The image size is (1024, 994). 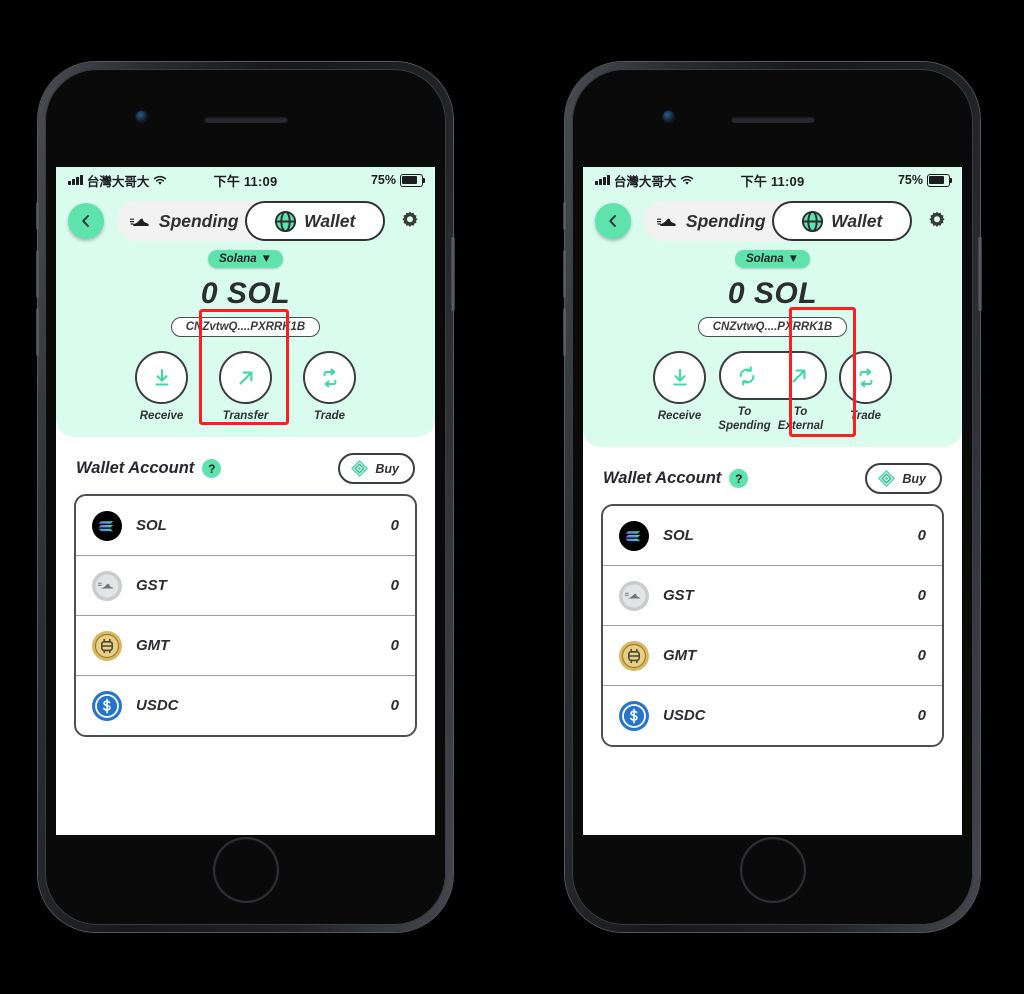 I want to click on to-external-button, so click(x=799, y=375).